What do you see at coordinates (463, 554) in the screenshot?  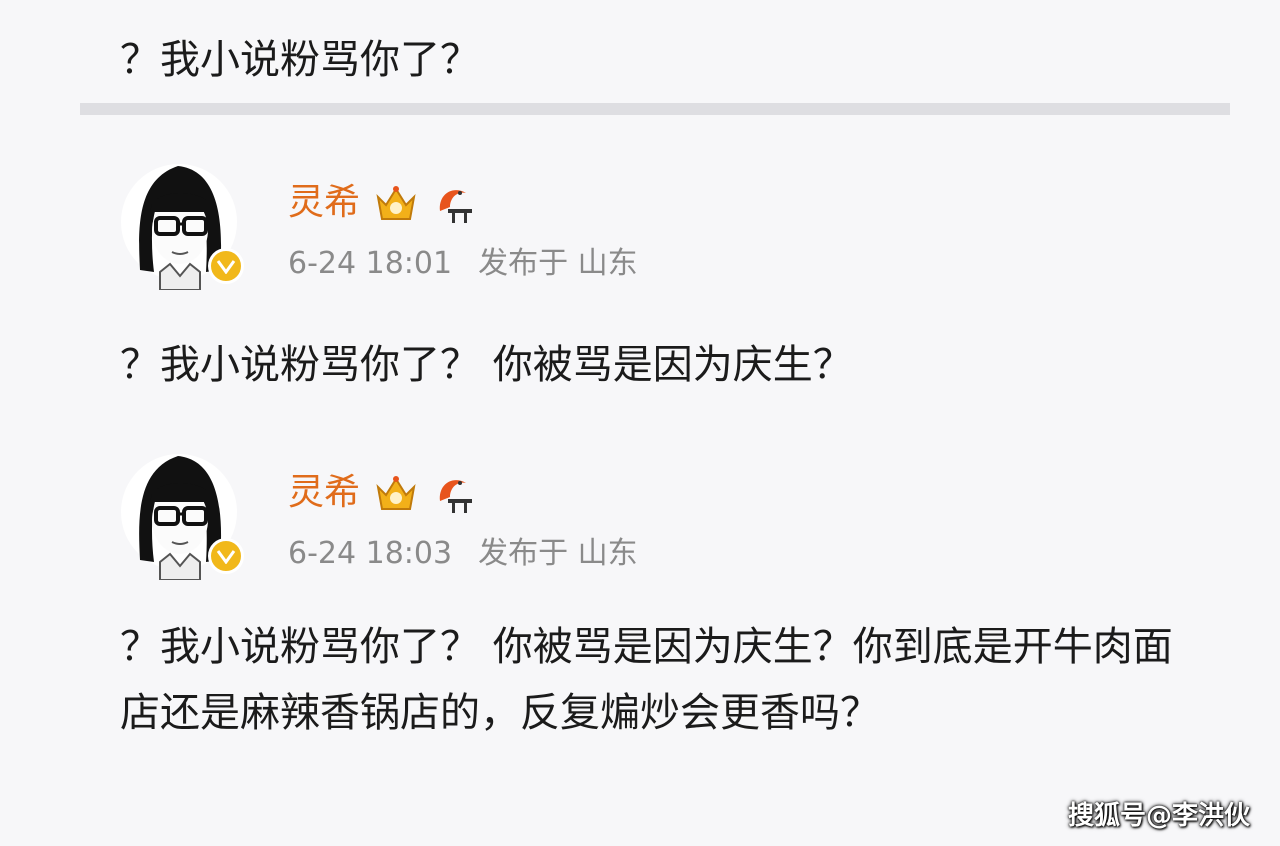 I see `post-meta: 6-24 18:03 发布于 山东` at bounding box center [463, 554].